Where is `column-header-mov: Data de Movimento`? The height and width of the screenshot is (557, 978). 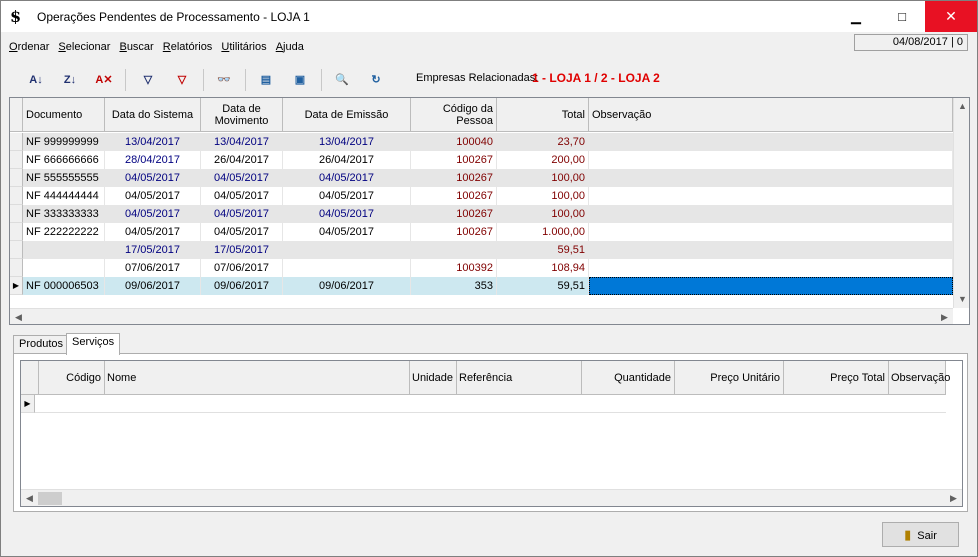 column-header-mov: Data de Movimento is located at coordinates (242, 115).